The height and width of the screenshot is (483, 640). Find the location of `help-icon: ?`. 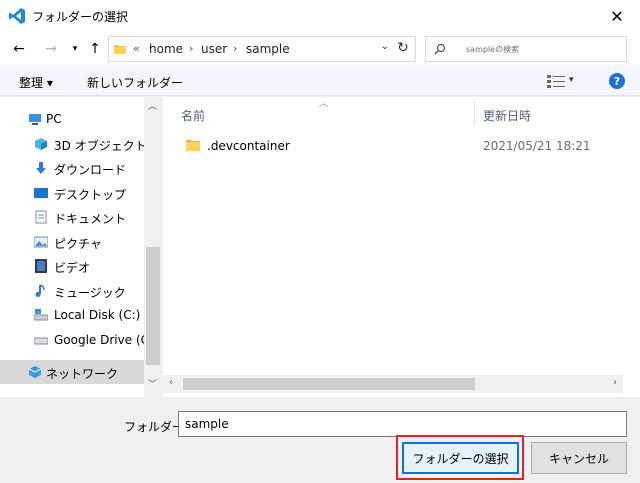

help-icon: ? is located at coordinates (617, 81).